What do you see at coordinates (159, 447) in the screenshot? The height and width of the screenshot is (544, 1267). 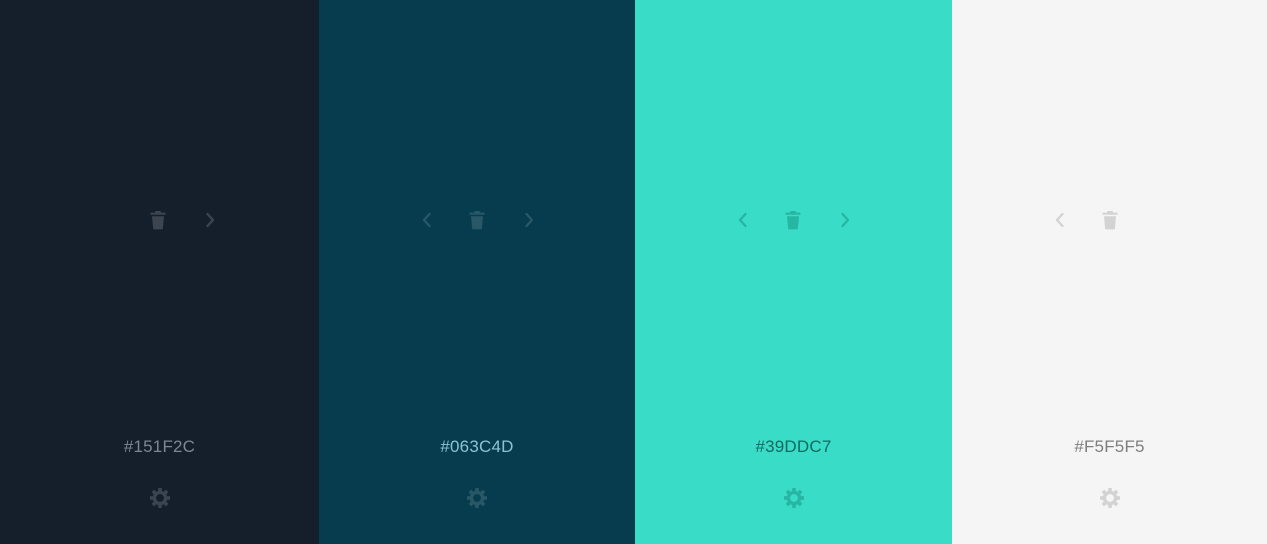 I see `hex-label: #151F2C` at bounding box center [159, 447].